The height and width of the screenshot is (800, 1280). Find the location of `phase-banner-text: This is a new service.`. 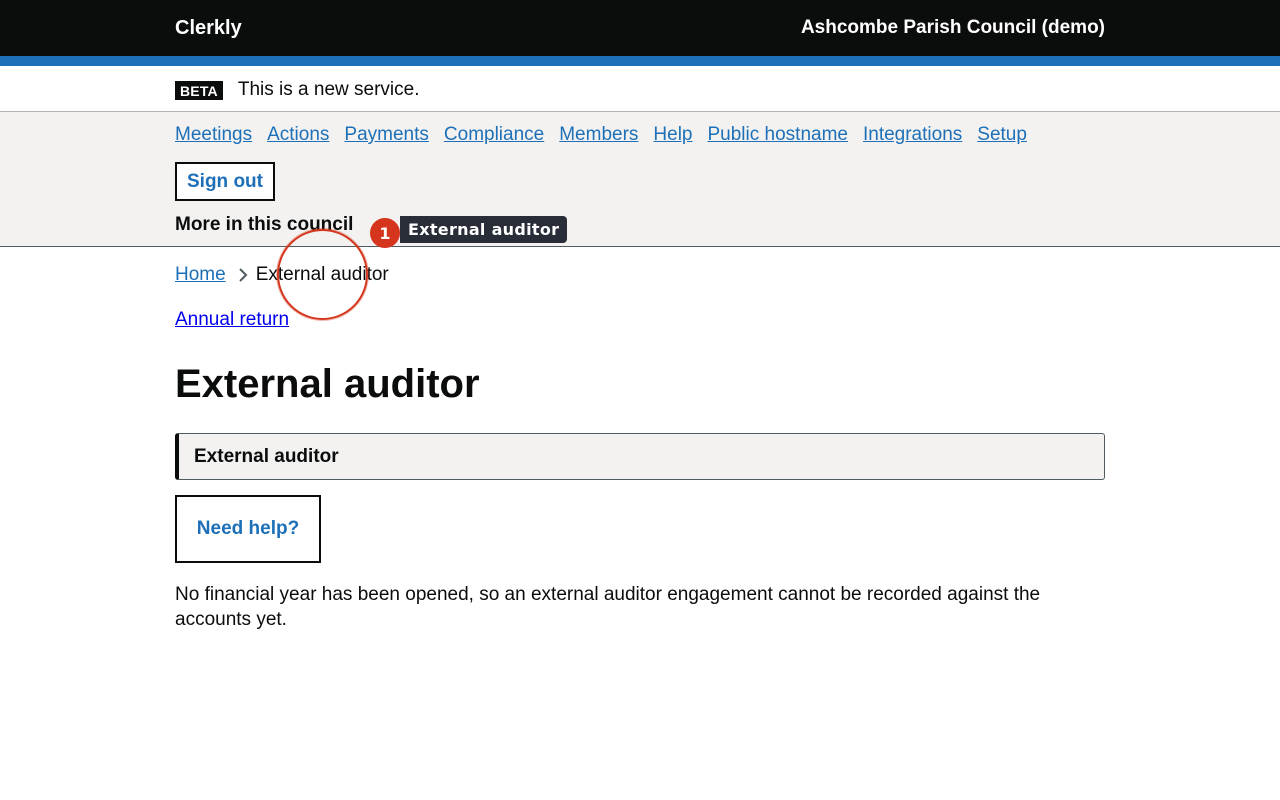

phase-banner-text: This is a new service. is located at coordinates (328, 89).